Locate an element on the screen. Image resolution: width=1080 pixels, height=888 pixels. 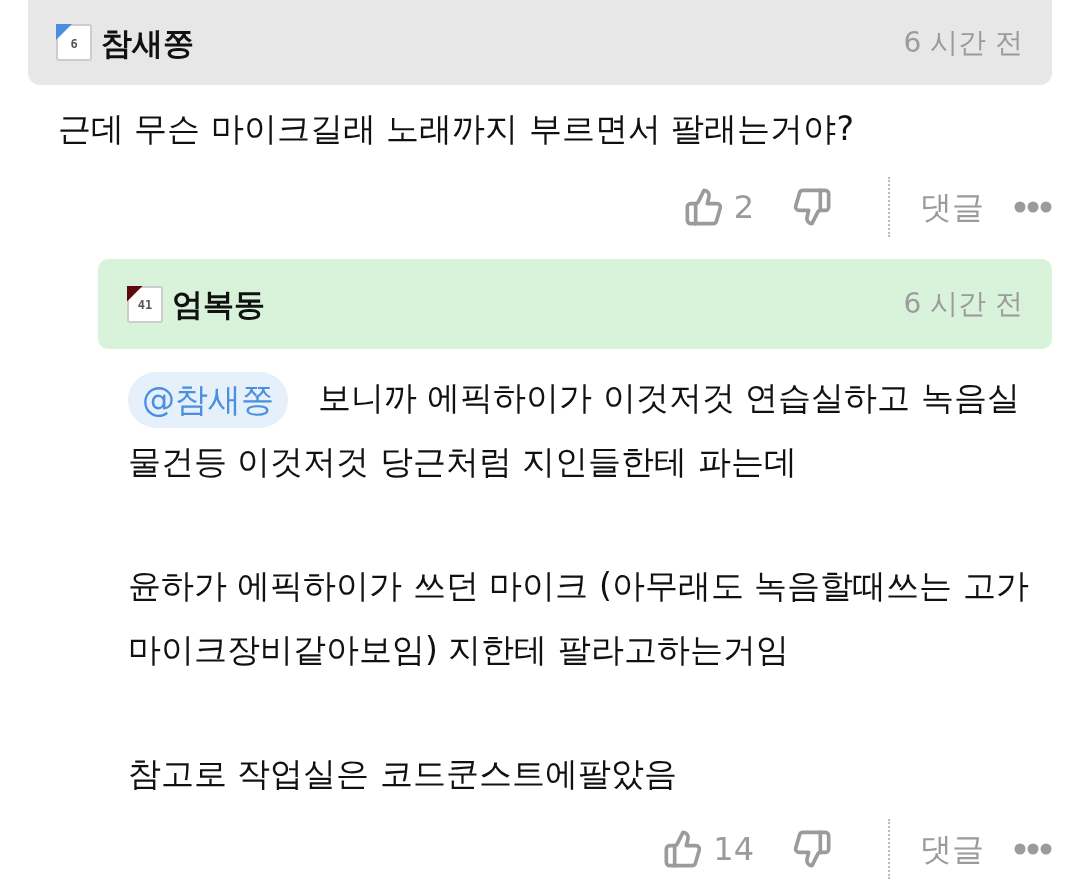
author-name: 참새쫑 is located at coordinates (147, 43).